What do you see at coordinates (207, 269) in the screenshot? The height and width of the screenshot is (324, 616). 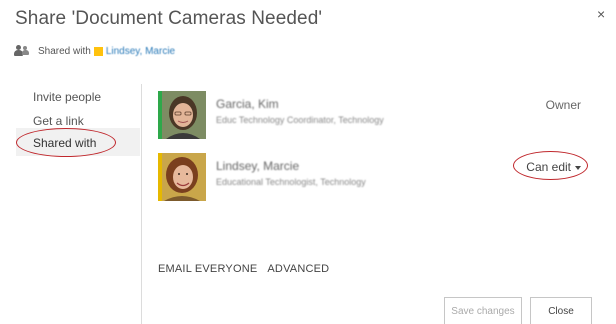 I see `email-everyone-link: EMAIL EVERYONE` at bounding box center [207, 269].